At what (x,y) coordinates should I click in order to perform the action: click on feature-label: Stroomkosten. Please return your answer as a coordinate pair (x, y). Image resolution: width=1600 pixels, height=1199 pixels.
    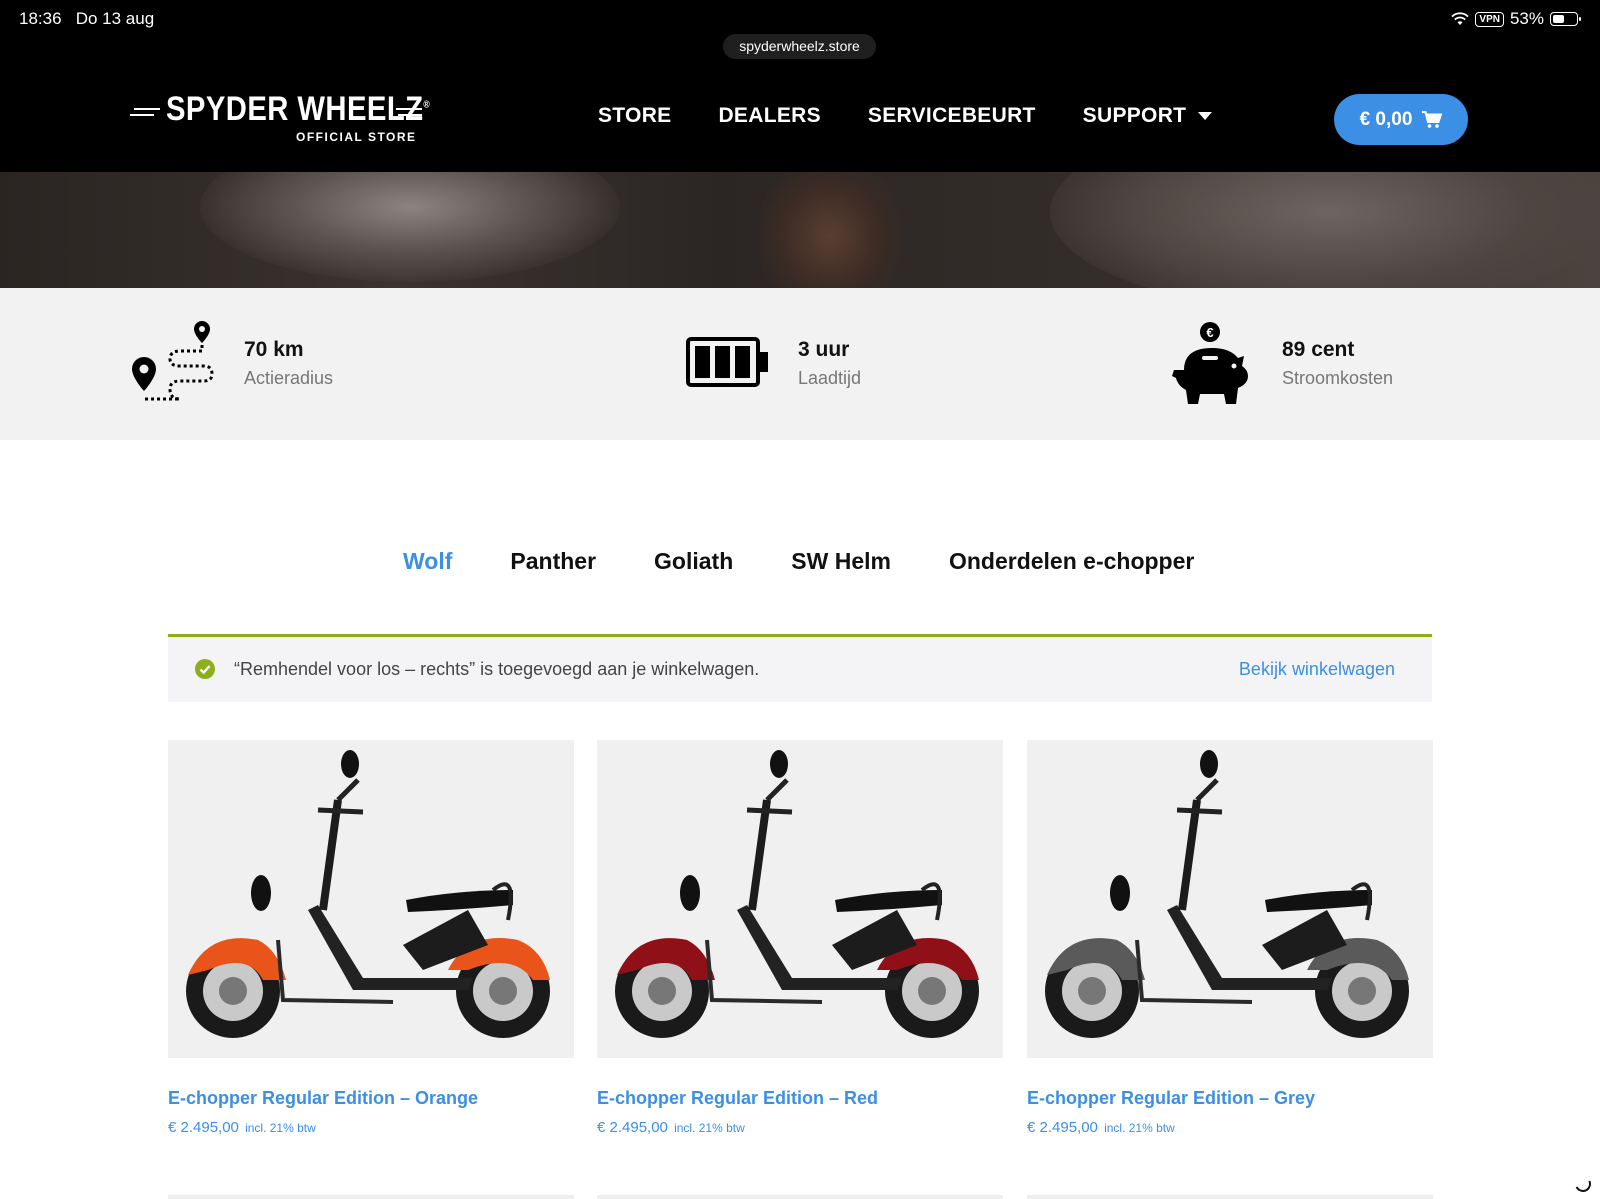
    Looking at the image, I should click on (1338, 377).